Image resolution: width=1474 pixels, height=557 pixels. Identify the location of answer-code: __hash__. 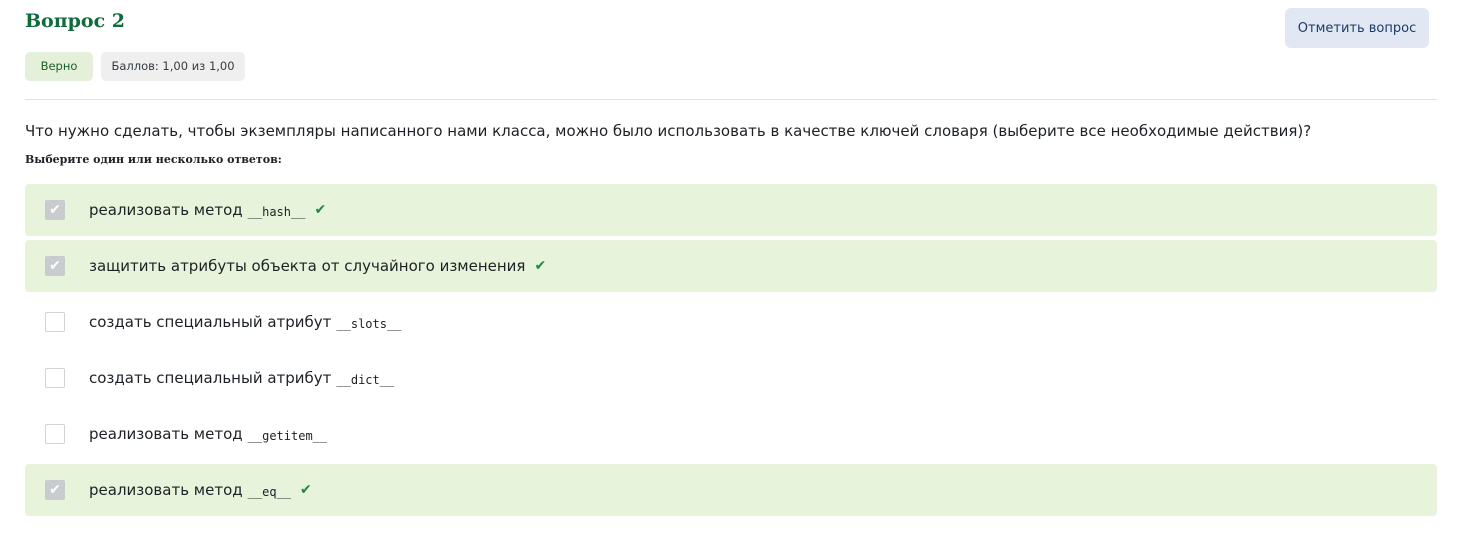
(276, 212).